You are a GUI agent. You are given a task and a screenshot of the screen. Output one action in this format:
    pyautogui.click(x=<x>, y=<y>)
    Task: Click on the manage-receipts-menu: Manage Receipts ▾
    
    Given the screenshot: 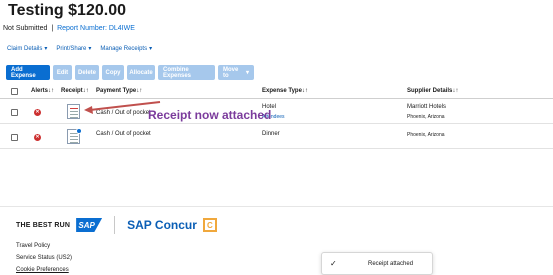 What is the action you would take?
    pyautogui.click(x=126, y=49)
    